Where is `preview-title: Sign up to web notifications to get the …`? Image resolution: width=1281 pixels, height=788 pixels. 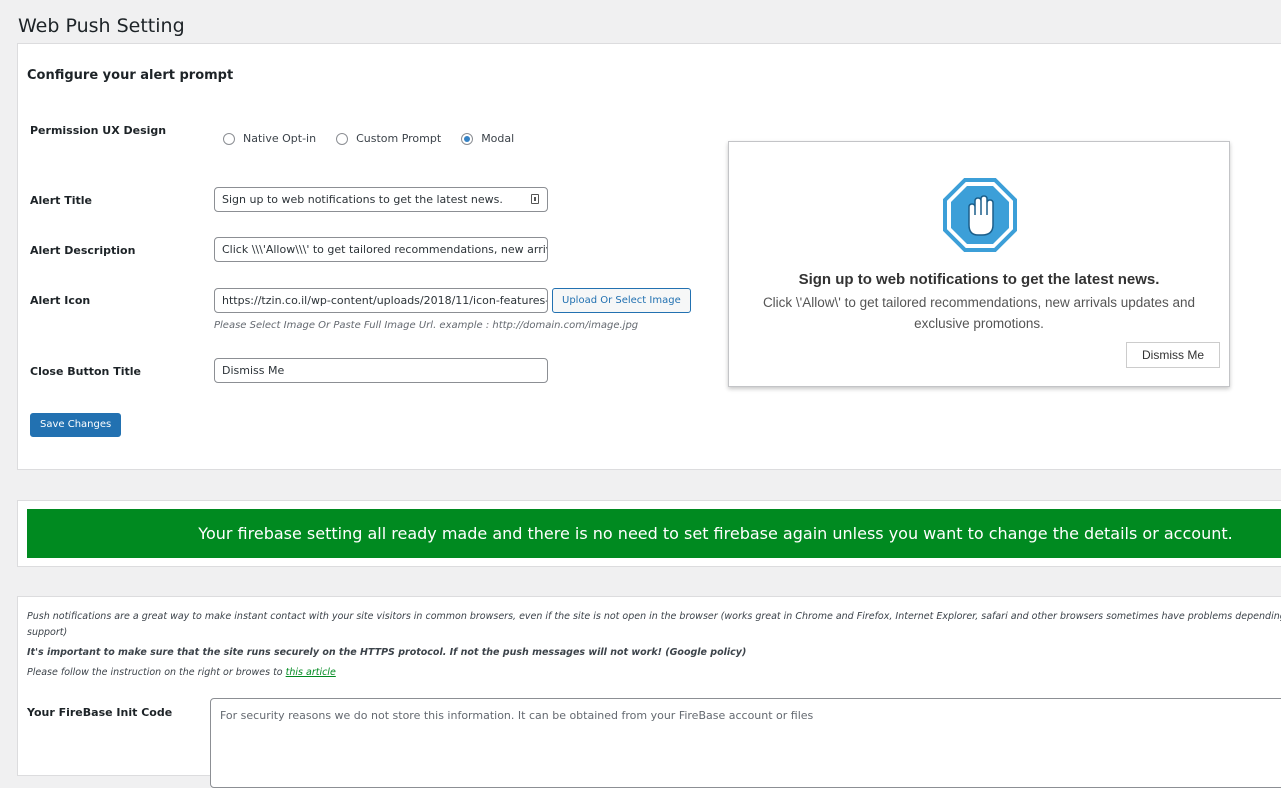
preview-title: Sign up to web notifications to get the … is located at coordinates (979, 279).